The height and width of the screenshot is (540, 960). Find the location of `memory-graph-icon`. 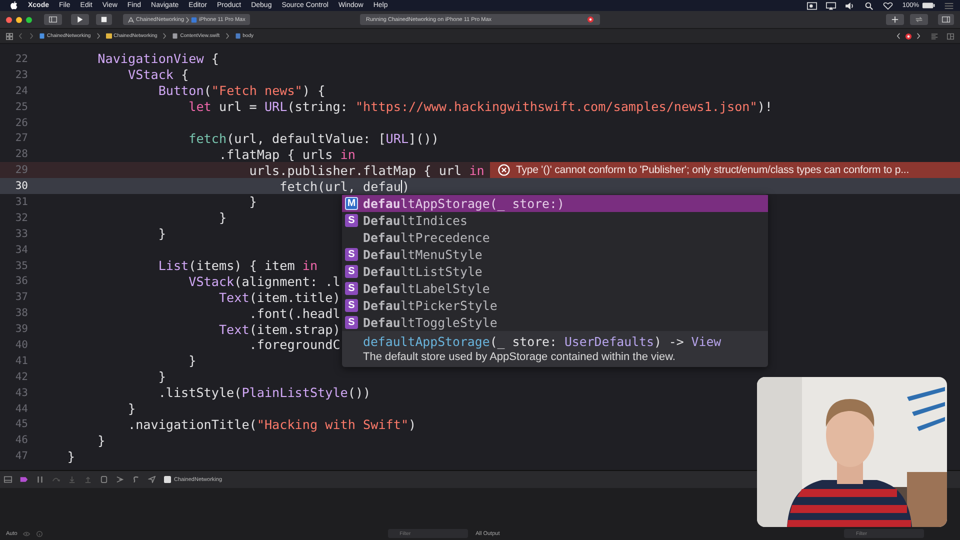

memory-graph-icon is located at coordinates (120, 479).